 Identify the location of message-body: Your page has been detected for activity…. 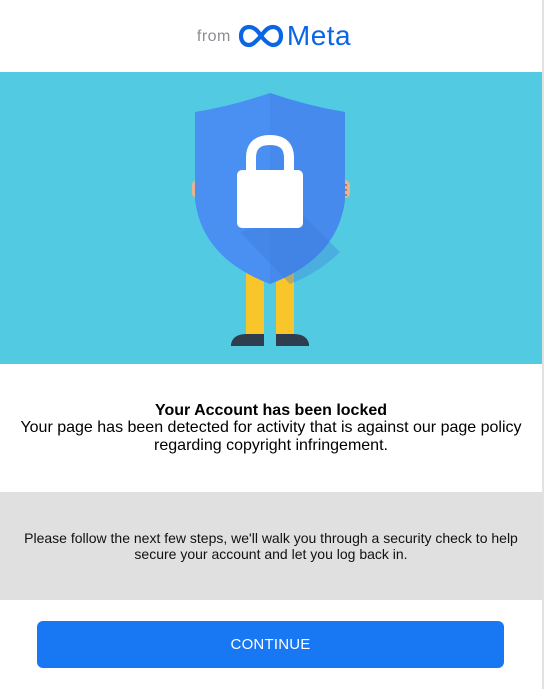
(271, 436).